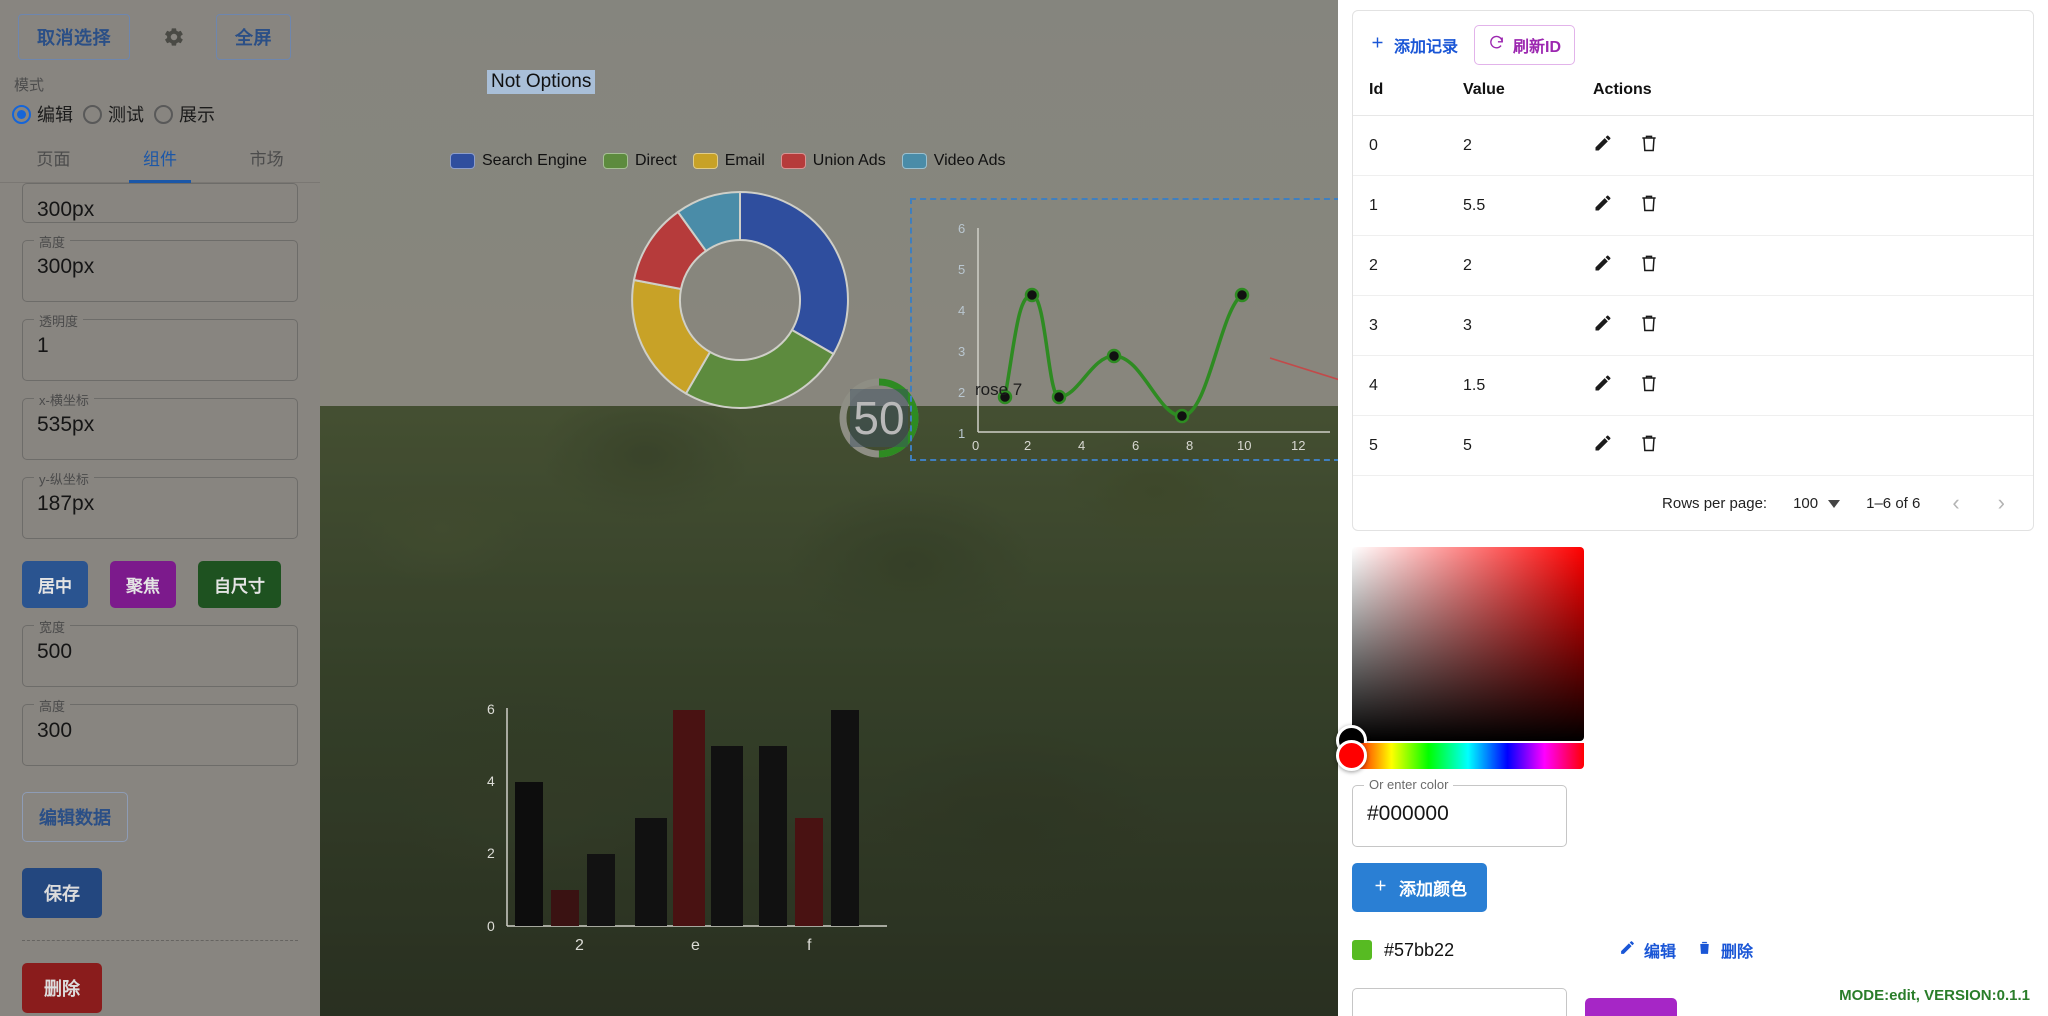 This screenshot has width=2048, height=1016. I want to click on mode-radio-edit: 编辑, so click(45, 114).